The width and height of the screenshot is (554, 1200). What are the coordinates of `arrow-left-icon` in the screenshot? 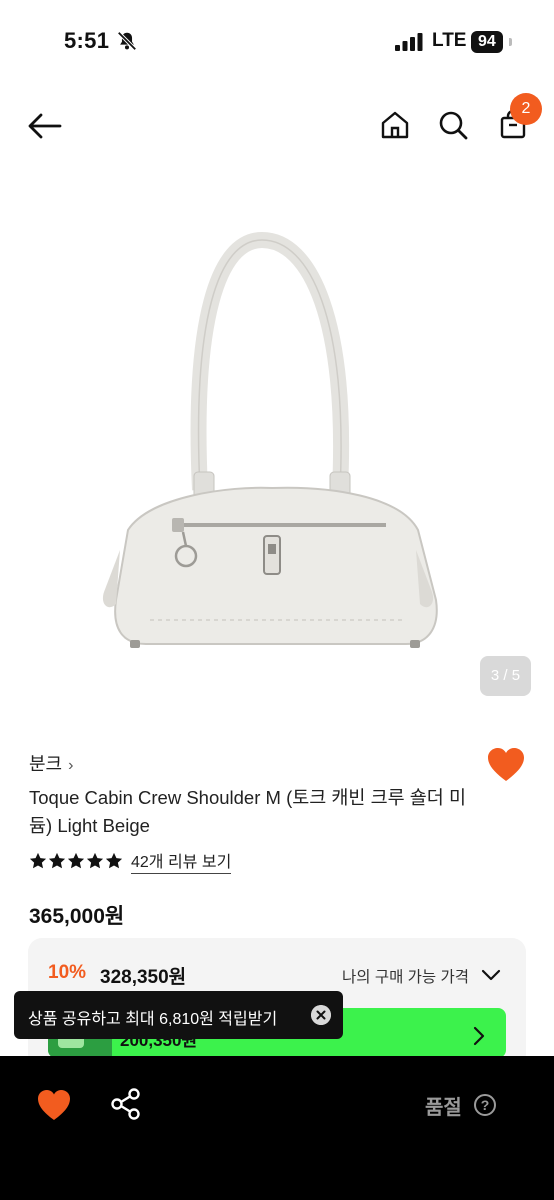 It's located at (45, 126).